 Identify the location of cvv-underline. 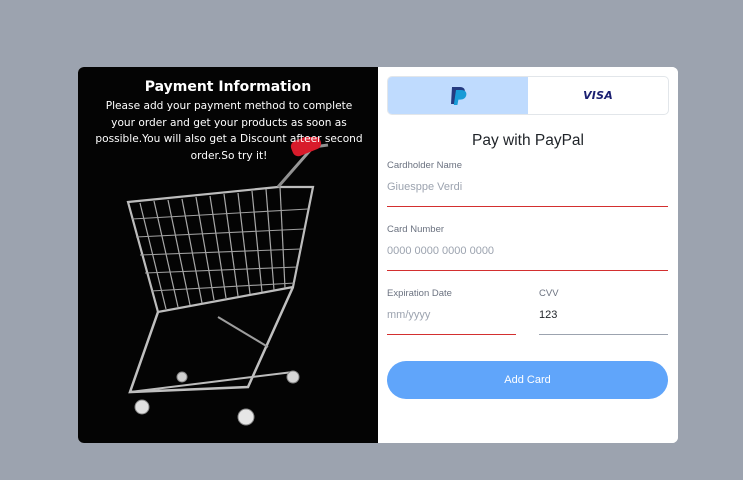
(603, 334).